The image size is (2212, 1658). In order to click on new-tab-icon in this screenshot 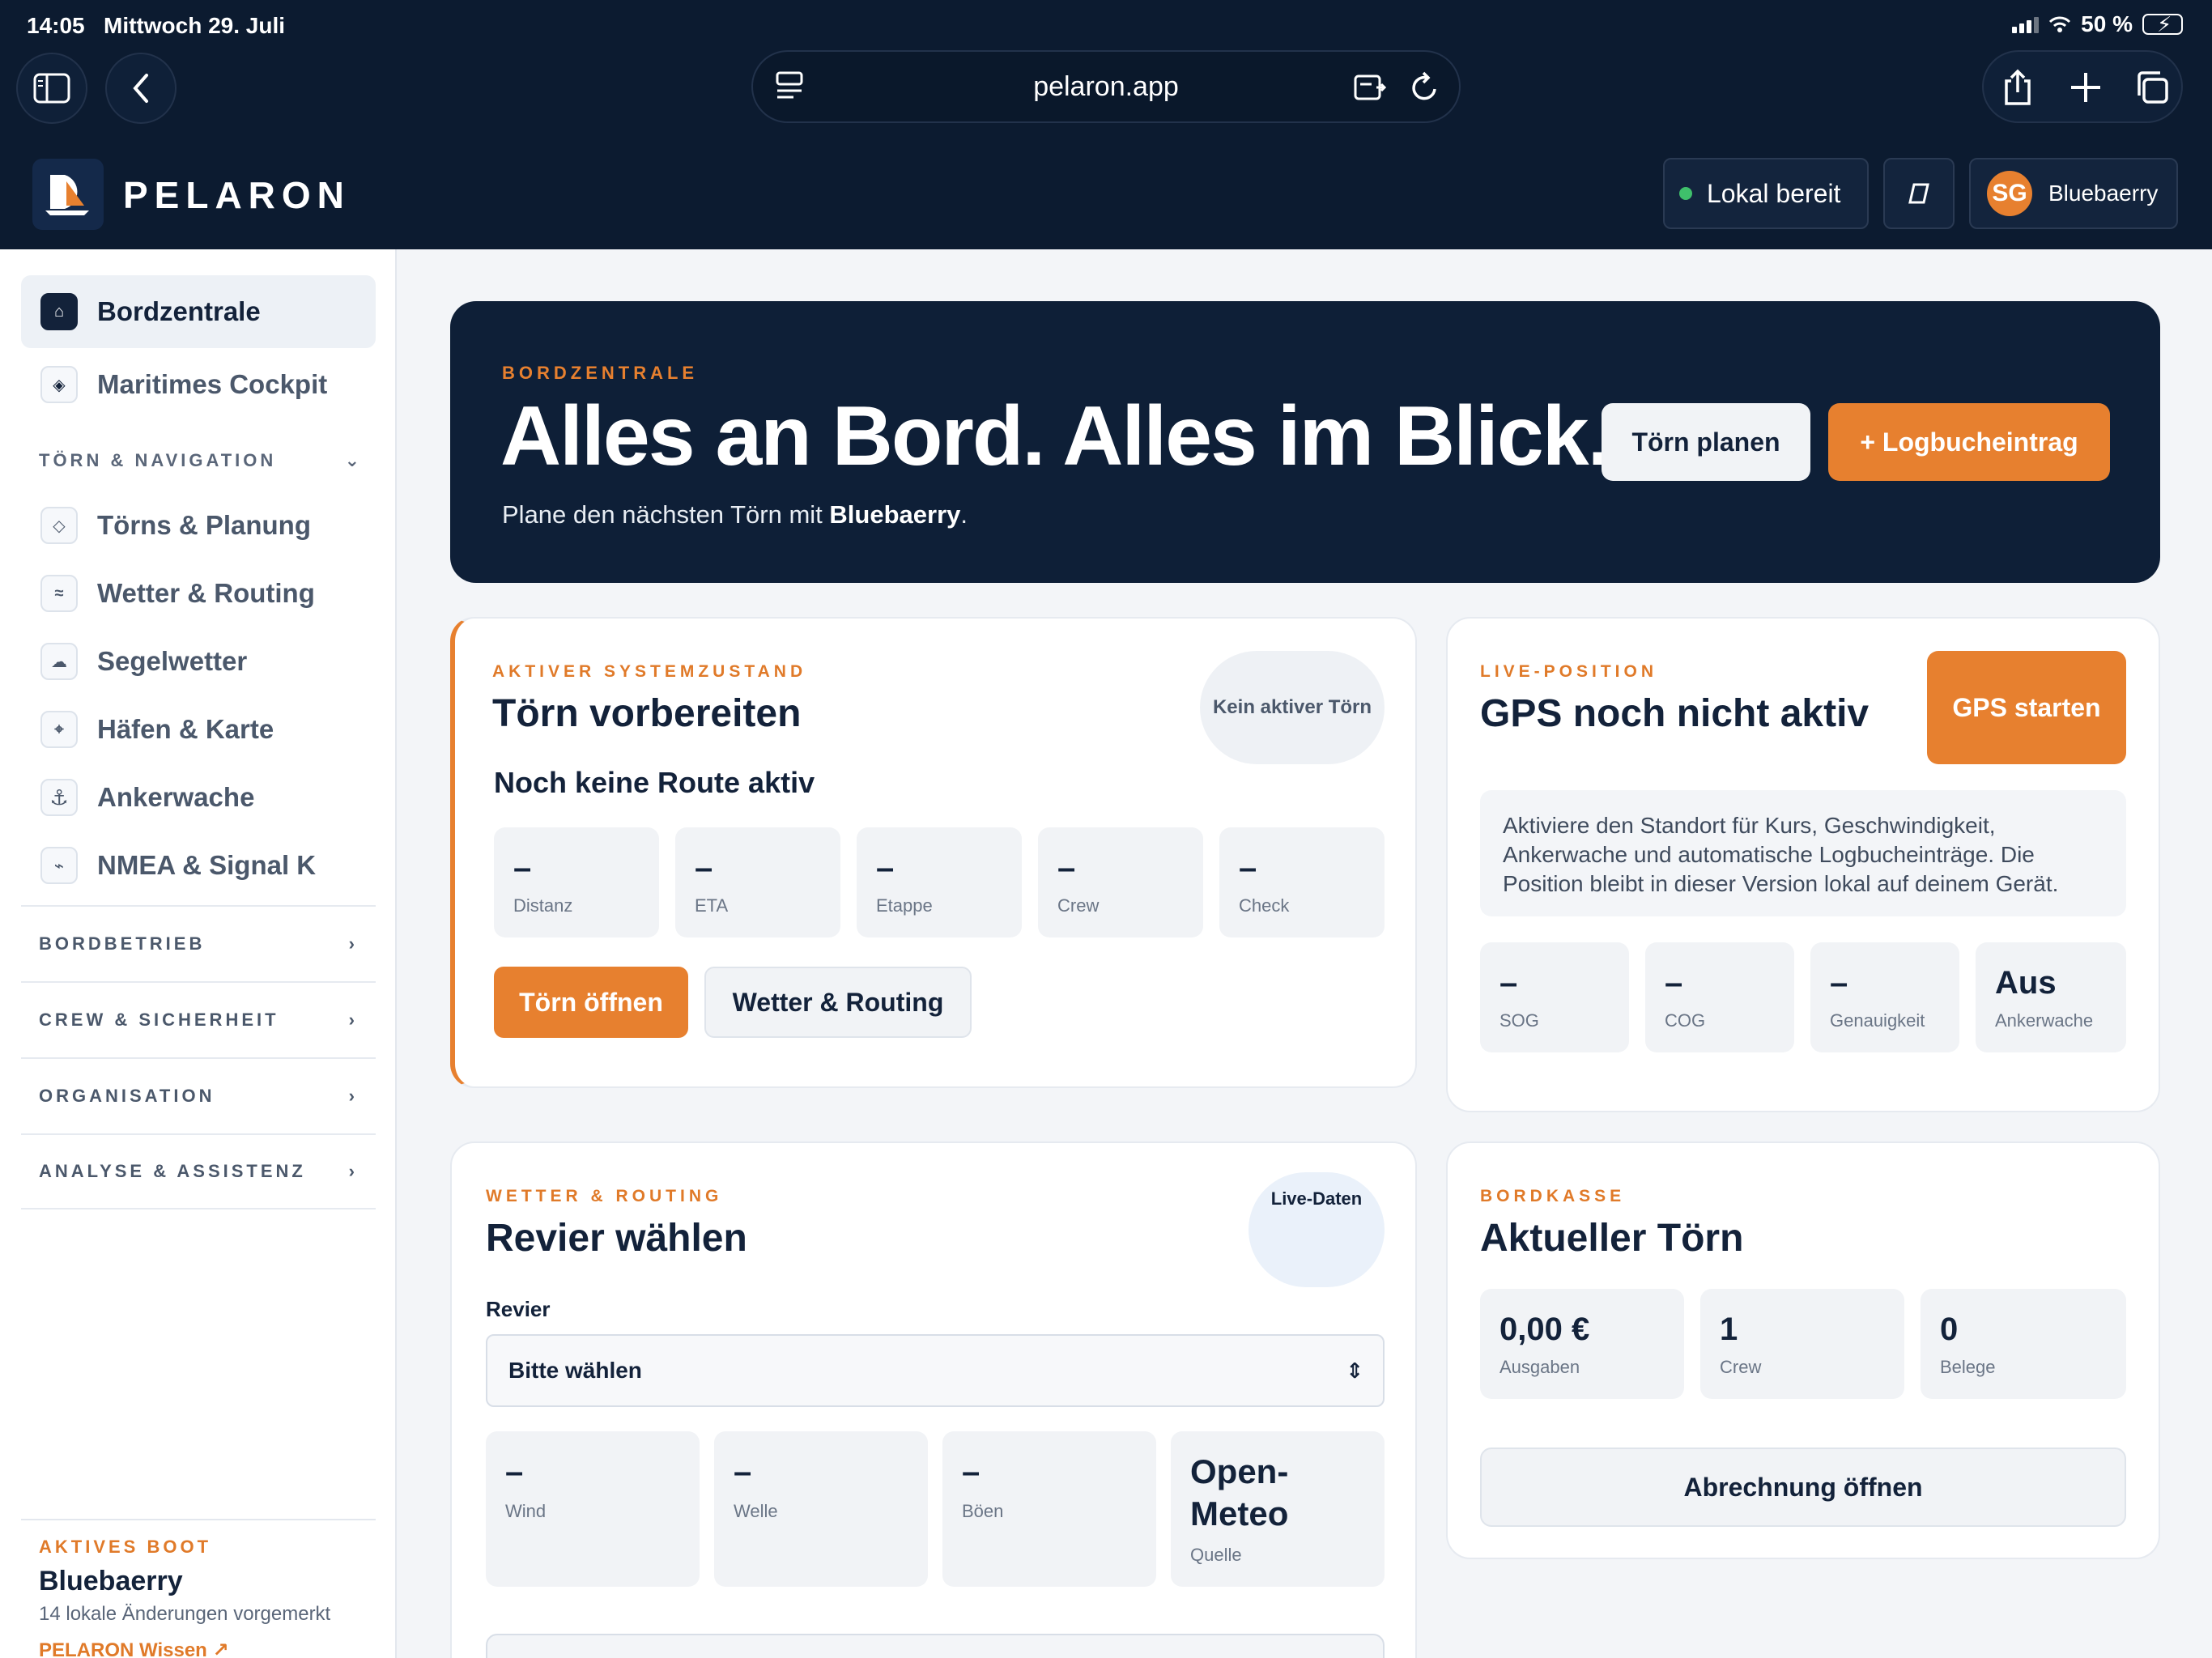, I will do `click(2086, 89)`.